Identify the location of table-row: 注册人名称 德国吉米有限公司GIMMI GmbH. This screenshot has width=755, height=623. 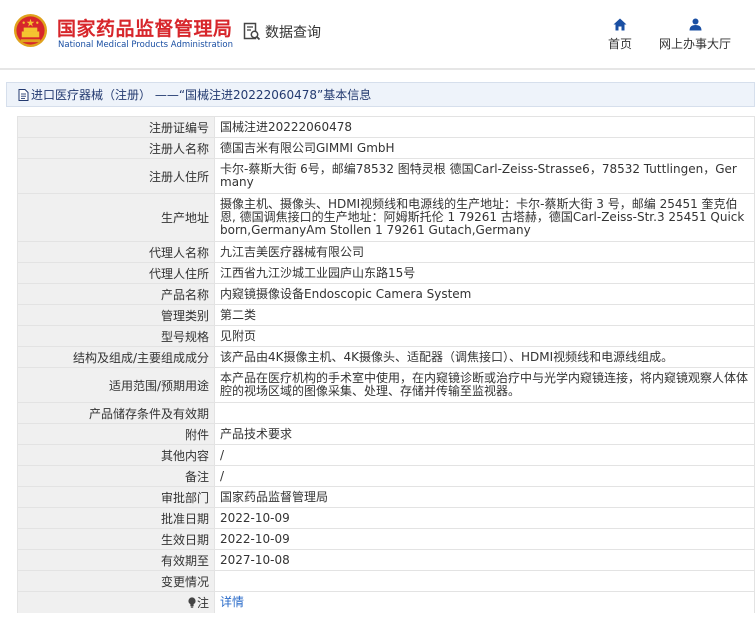
(386, 148).